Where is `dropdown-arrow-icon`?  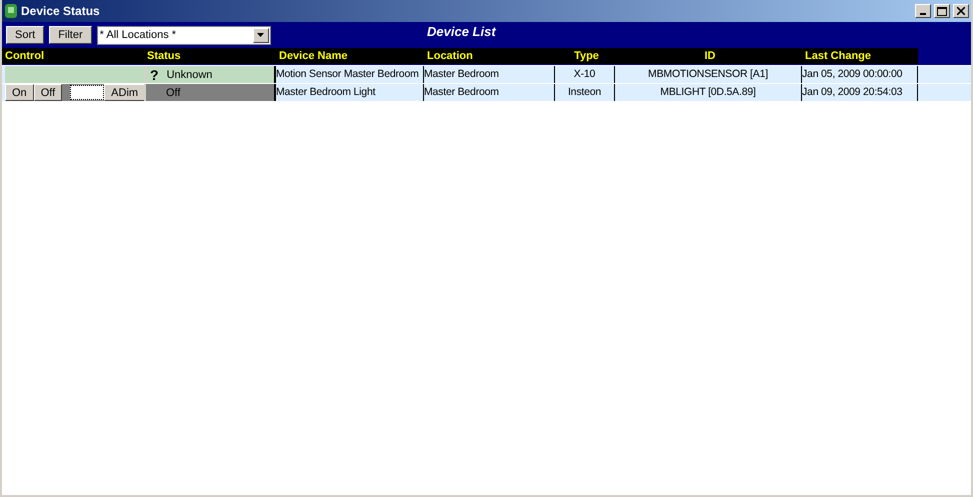
dropdown-arrow-icon is located at coordinates (260, 35).